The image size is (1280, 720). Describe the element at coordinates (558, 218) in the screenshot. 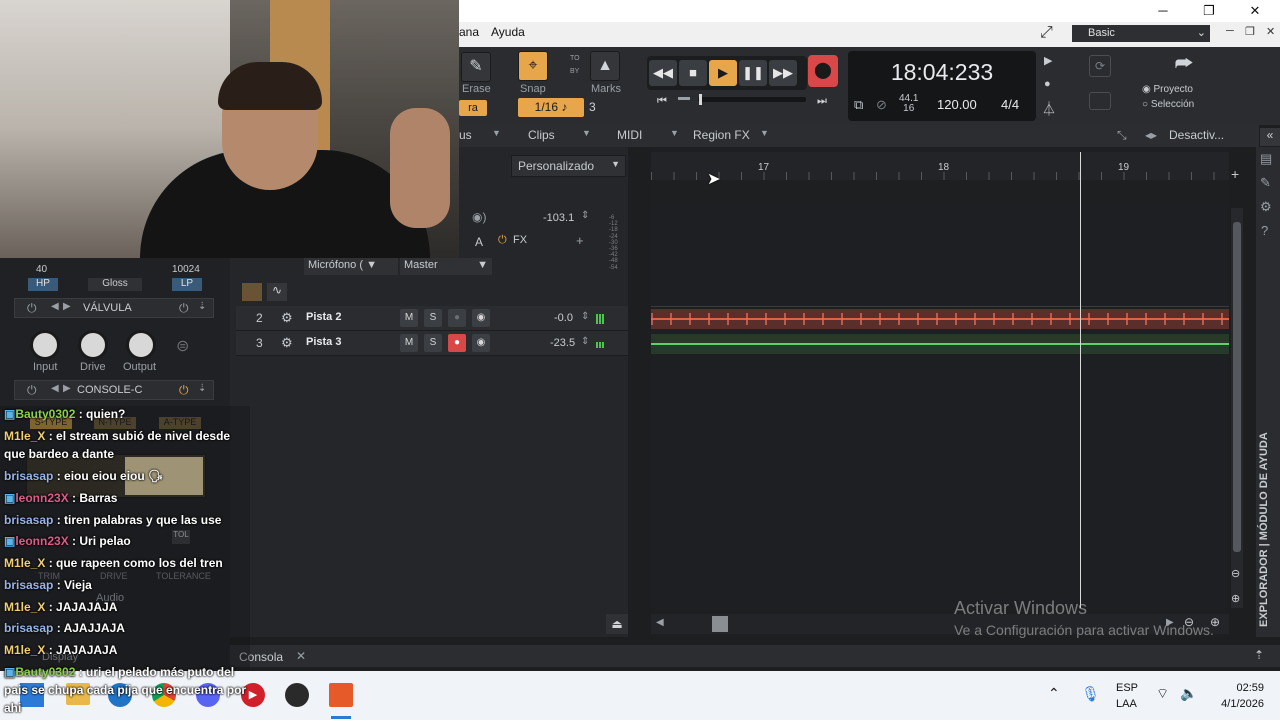

I see `track-1-volume: -103.1` at that location.